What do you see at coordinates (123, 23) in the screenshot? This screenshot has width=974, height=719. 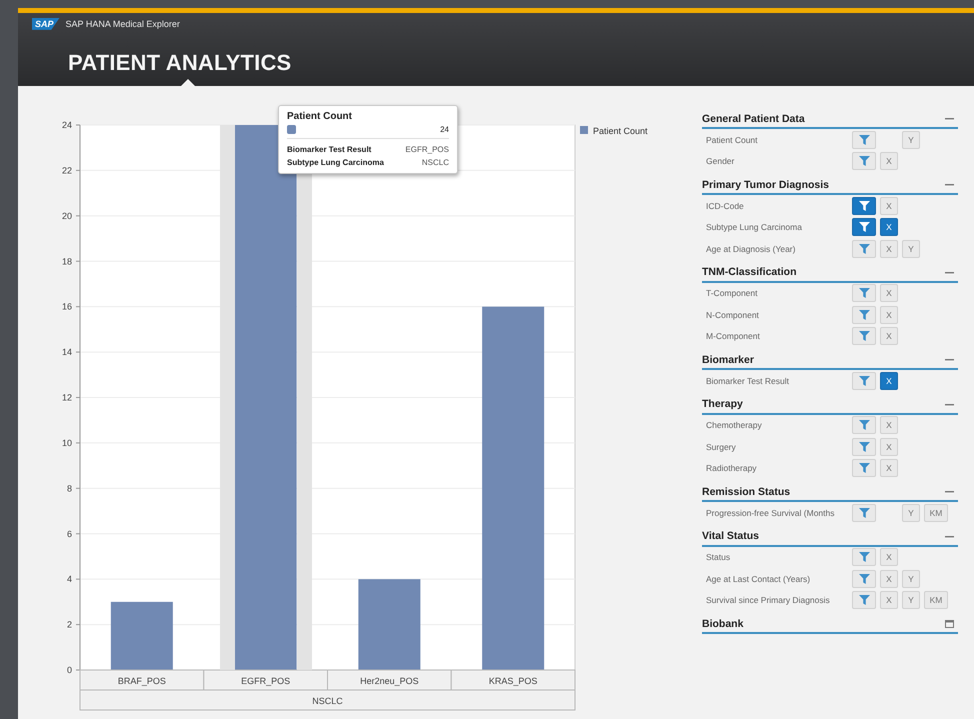 I see `app-name: SAP HANA Medical Explorer` at bounding box center [123, 23].